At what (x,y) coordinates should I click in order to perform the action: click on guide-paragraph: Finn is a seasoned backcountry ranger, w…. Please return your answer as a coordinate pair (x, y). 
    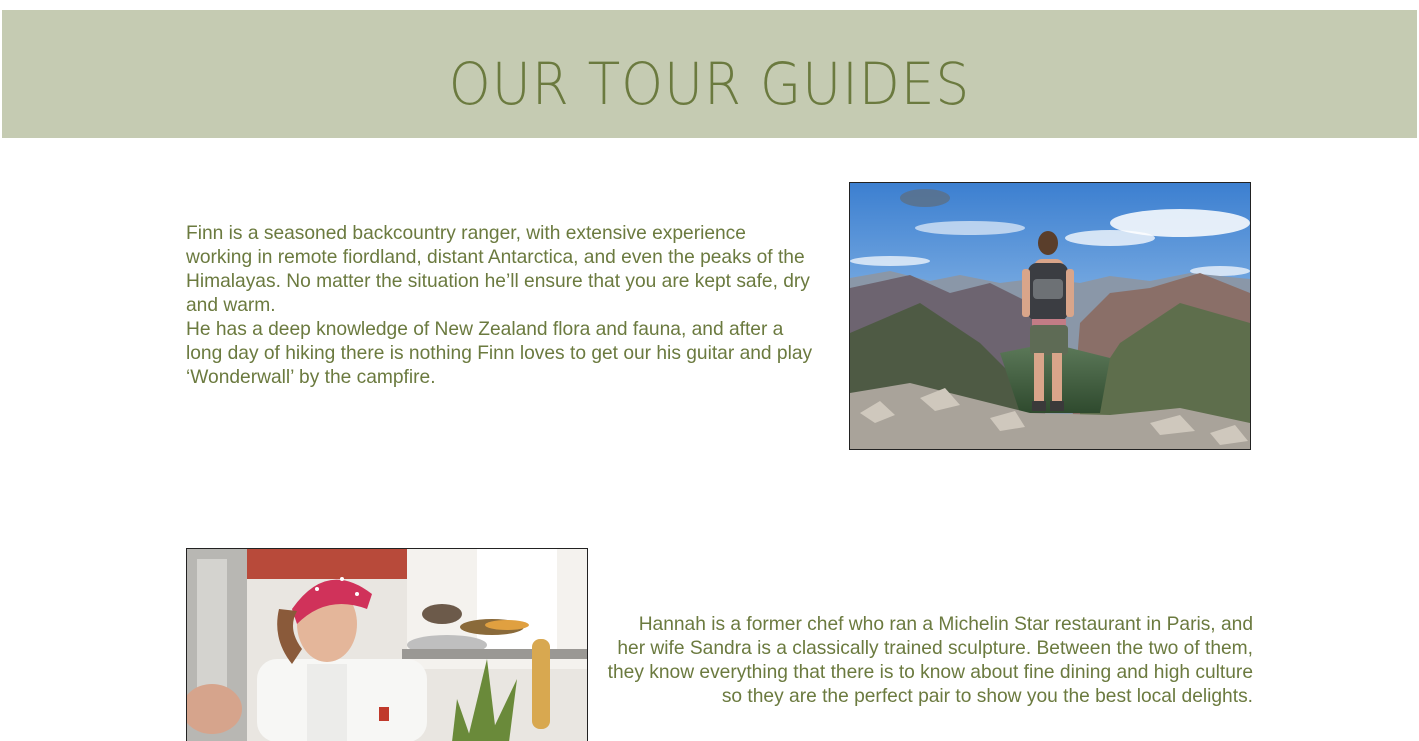
    Looking at the image, I should click on (498, 269).